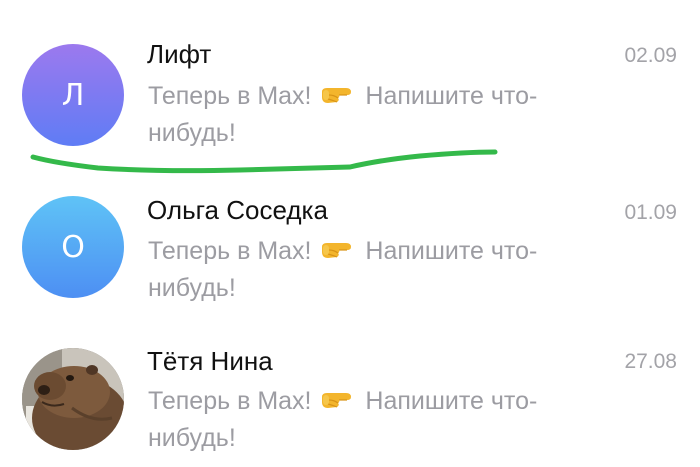  I want to click on chat-name: Ольга Соседка, so click(237, 210).